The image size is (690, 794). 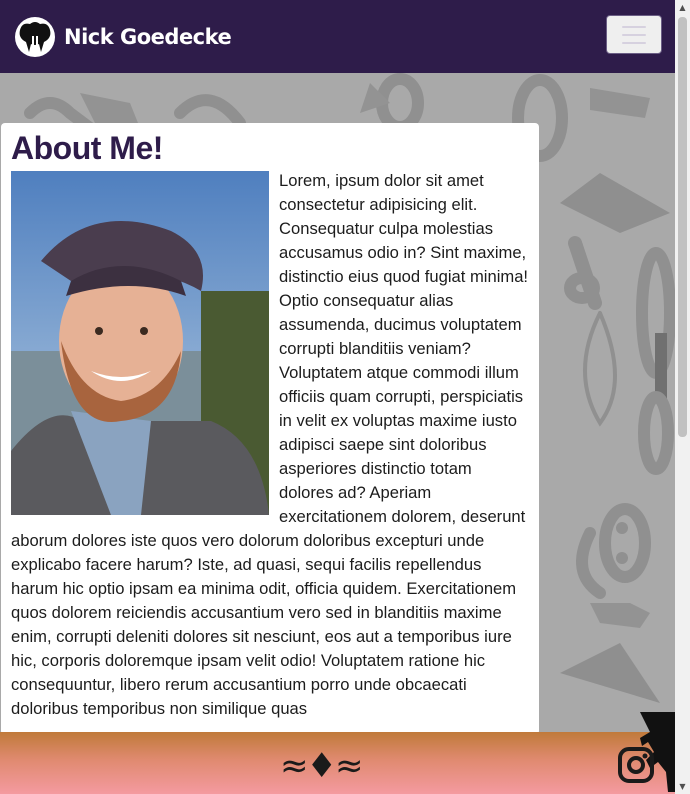 I want to click on footer: ≈♦≈, so click(x=337, y=763).